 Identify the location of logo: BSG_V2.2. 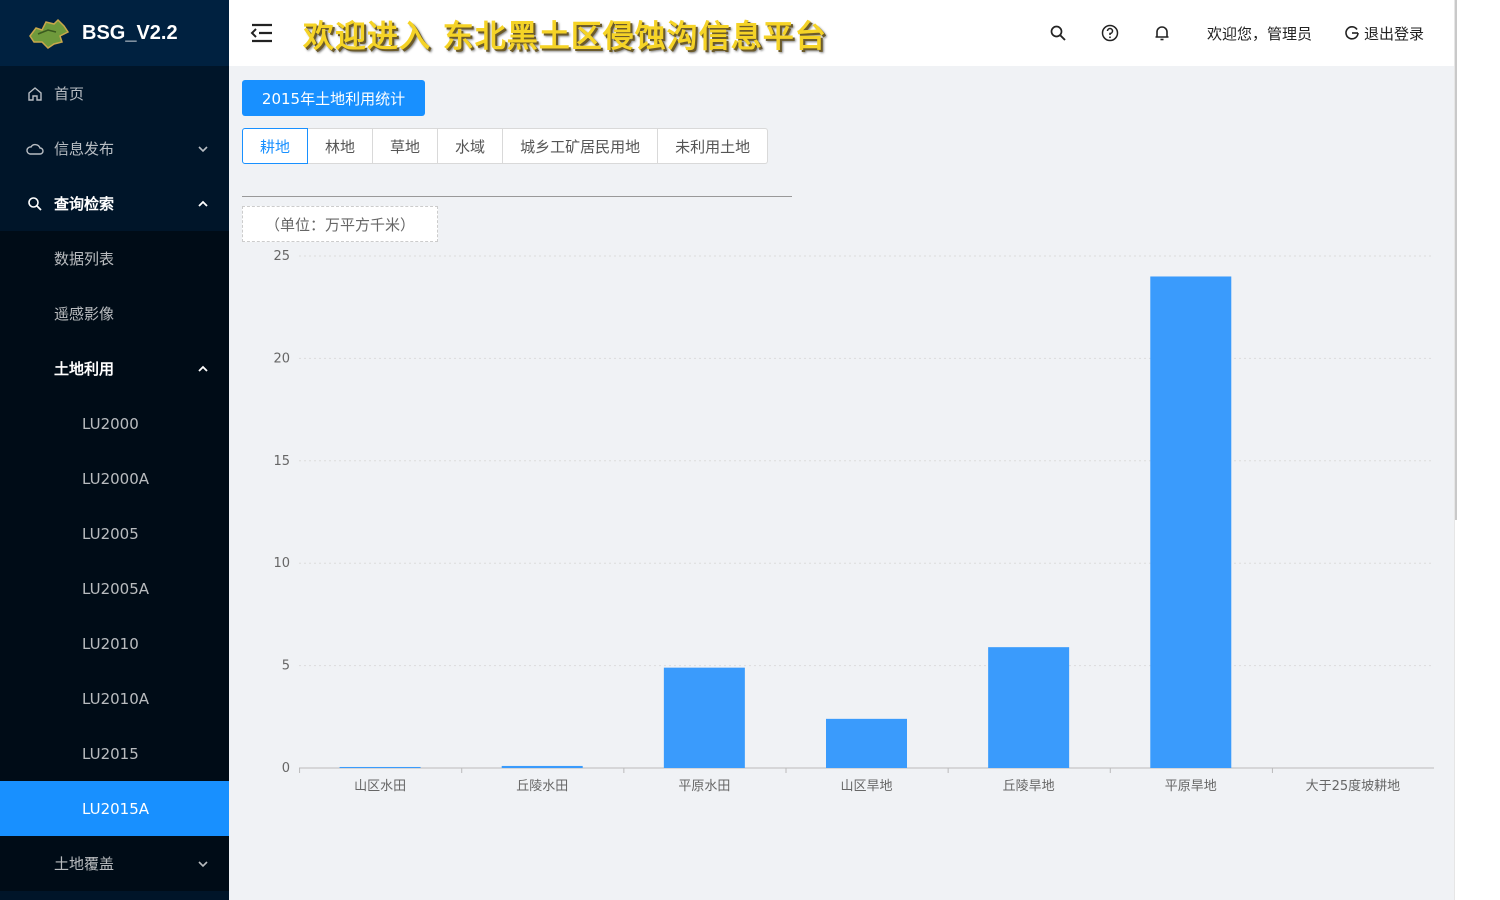
(114, 33).